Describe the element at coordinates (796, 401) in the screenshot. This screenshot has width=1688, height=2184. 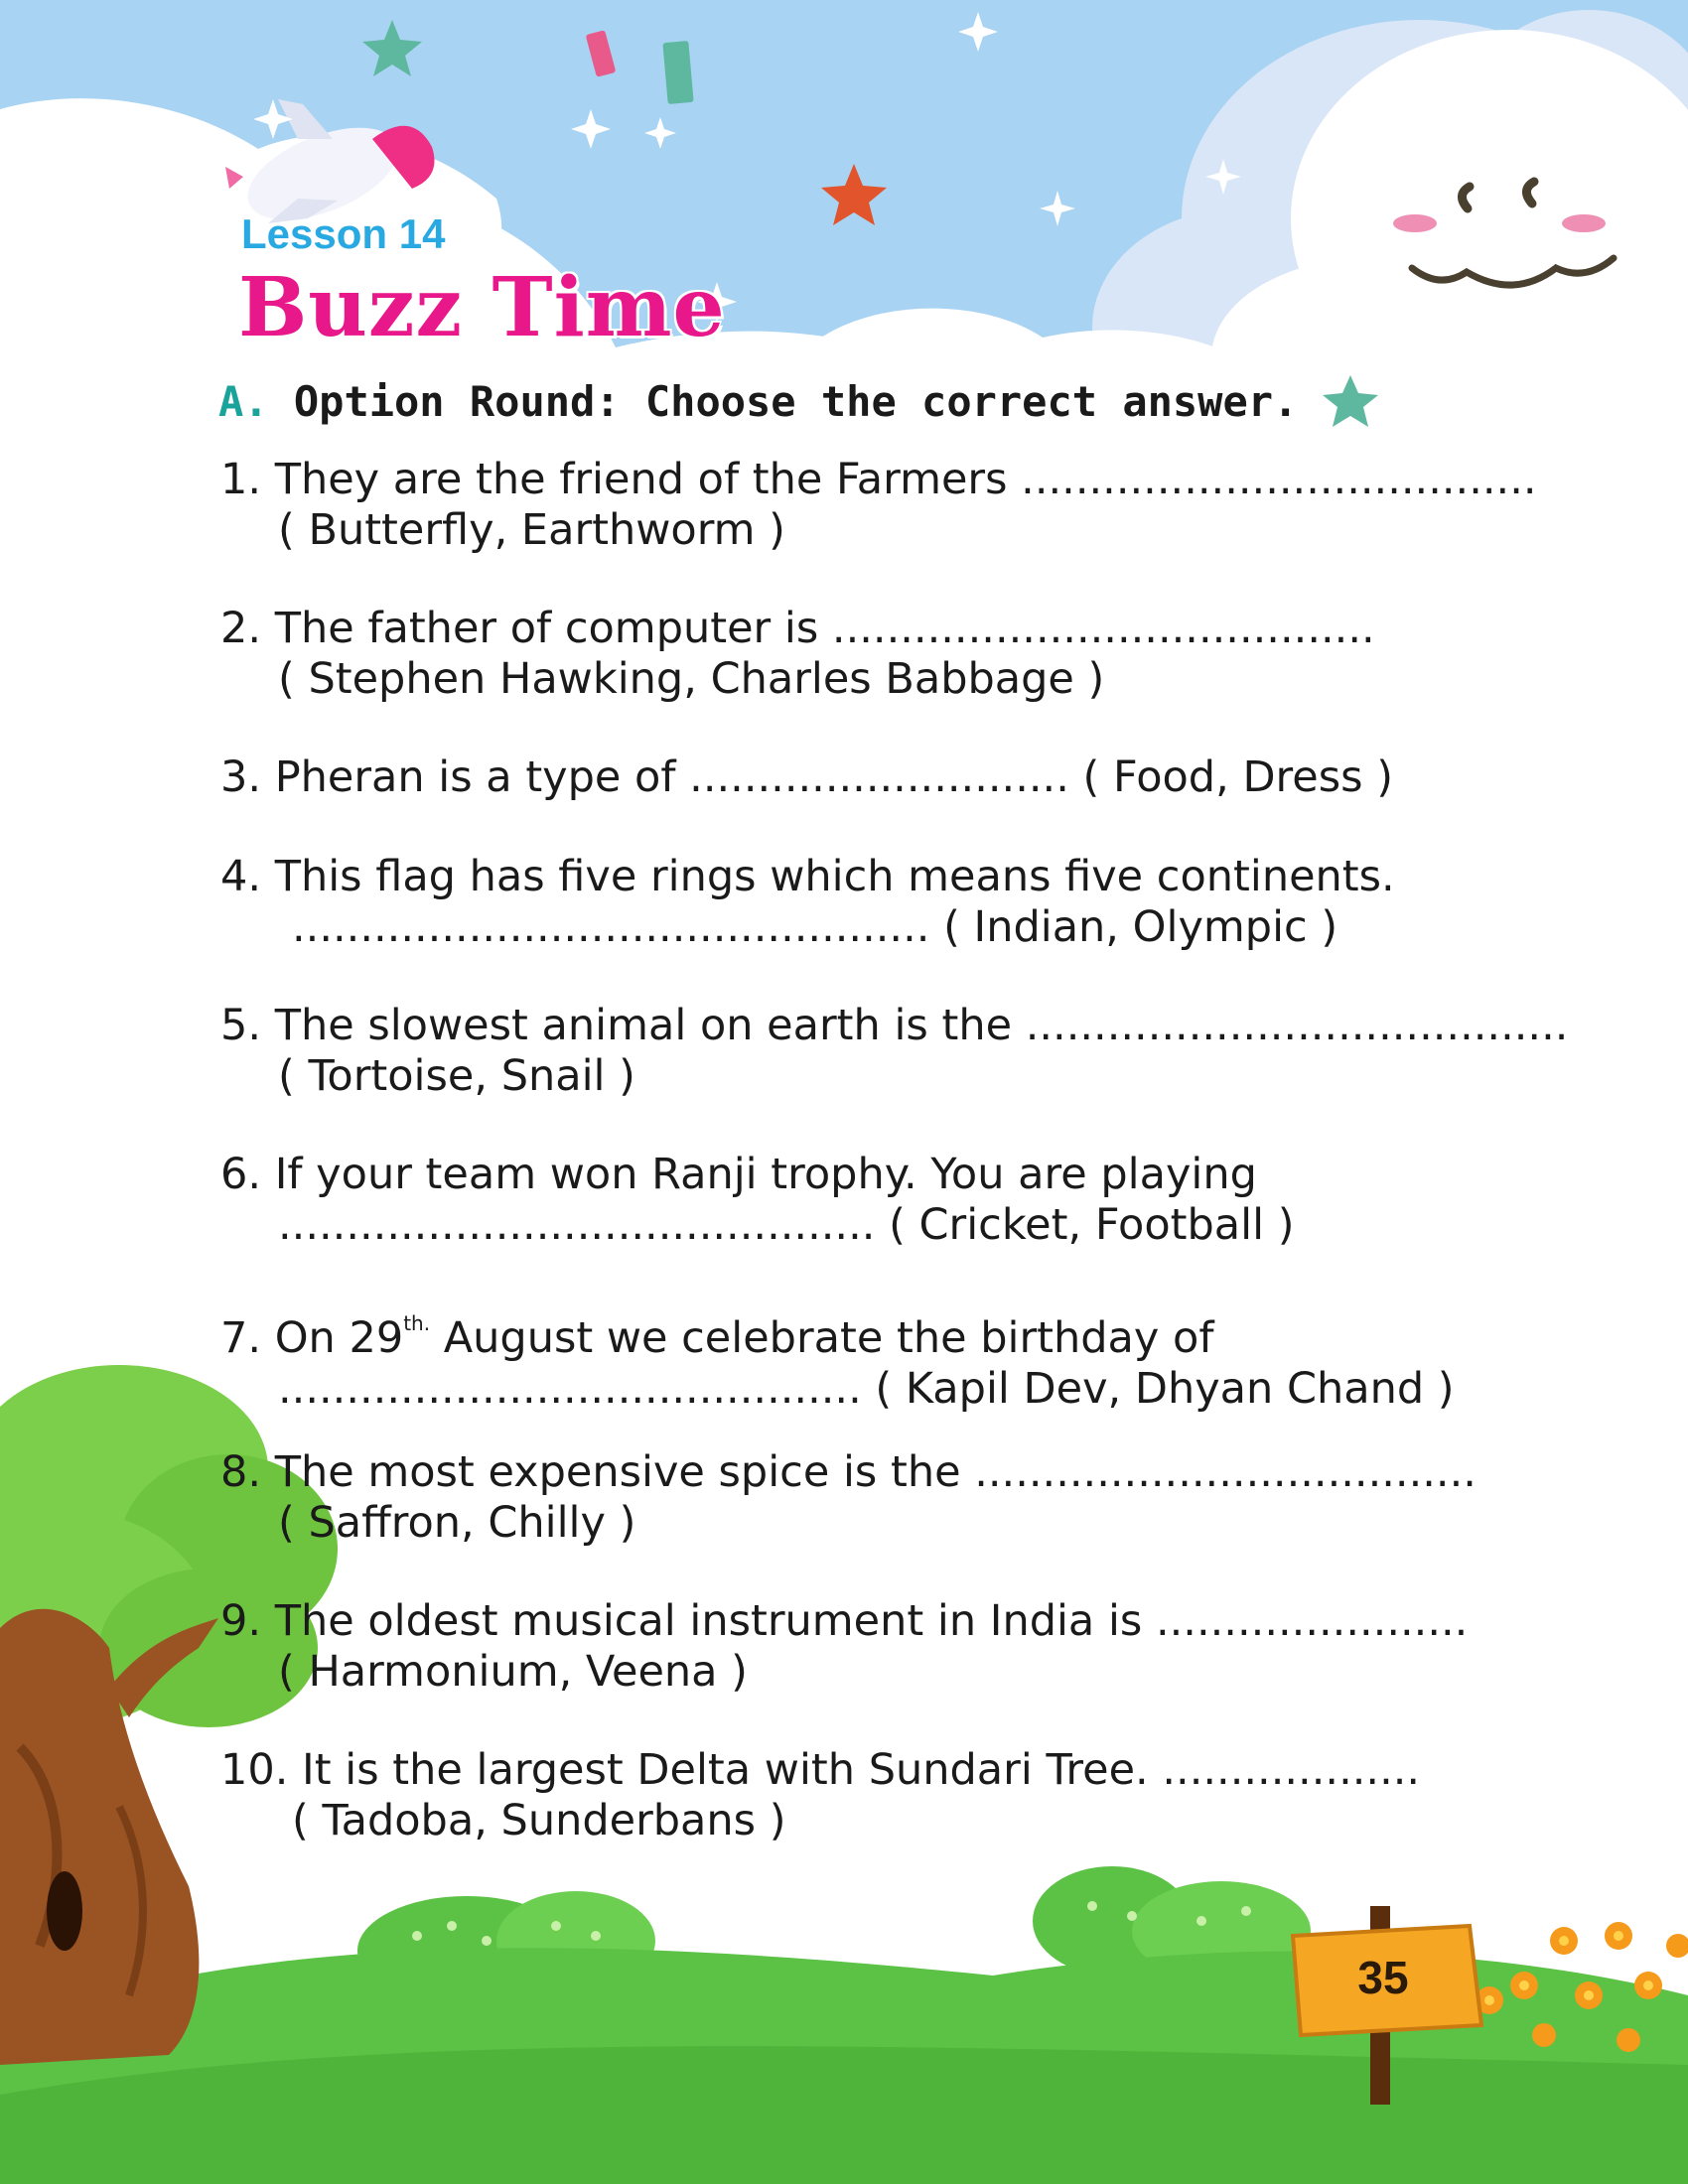
I see `section-text: Option Round: Choose the correct answer.` at that location.